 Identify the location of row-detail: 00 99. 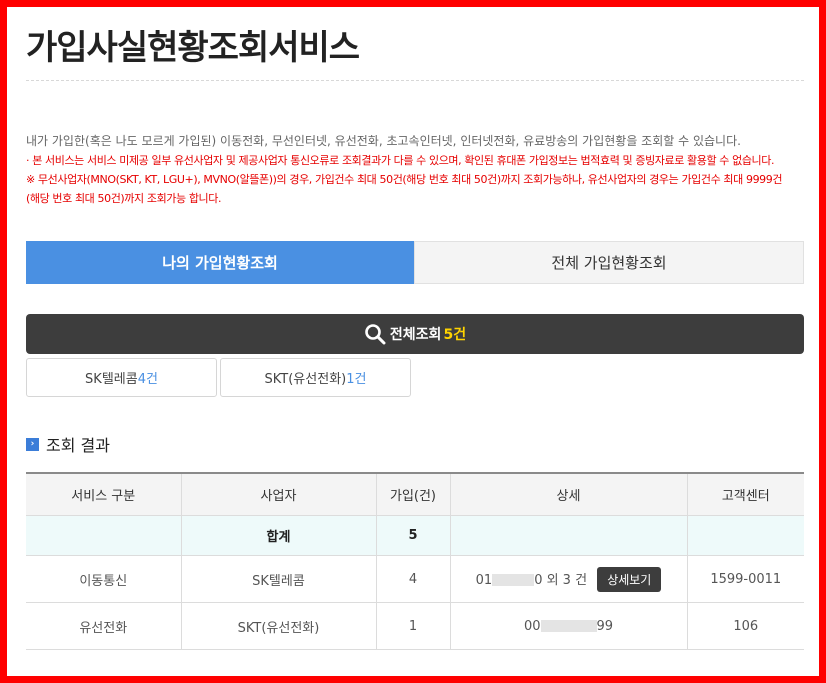
(568, 626).